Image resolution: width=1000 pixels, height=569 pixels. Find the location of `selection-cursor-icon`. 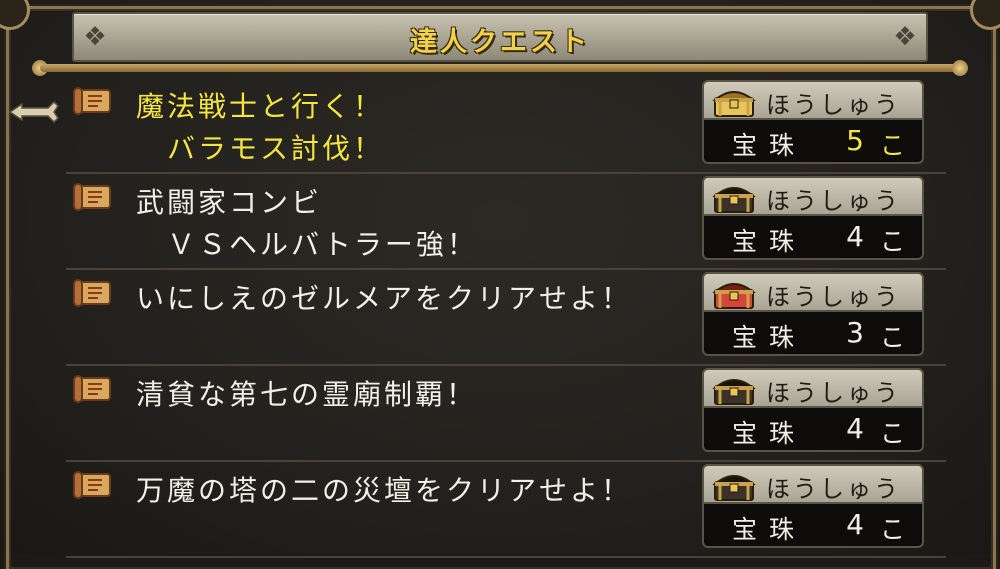

selection-cursor-icon is located at coordinates (33, 112).